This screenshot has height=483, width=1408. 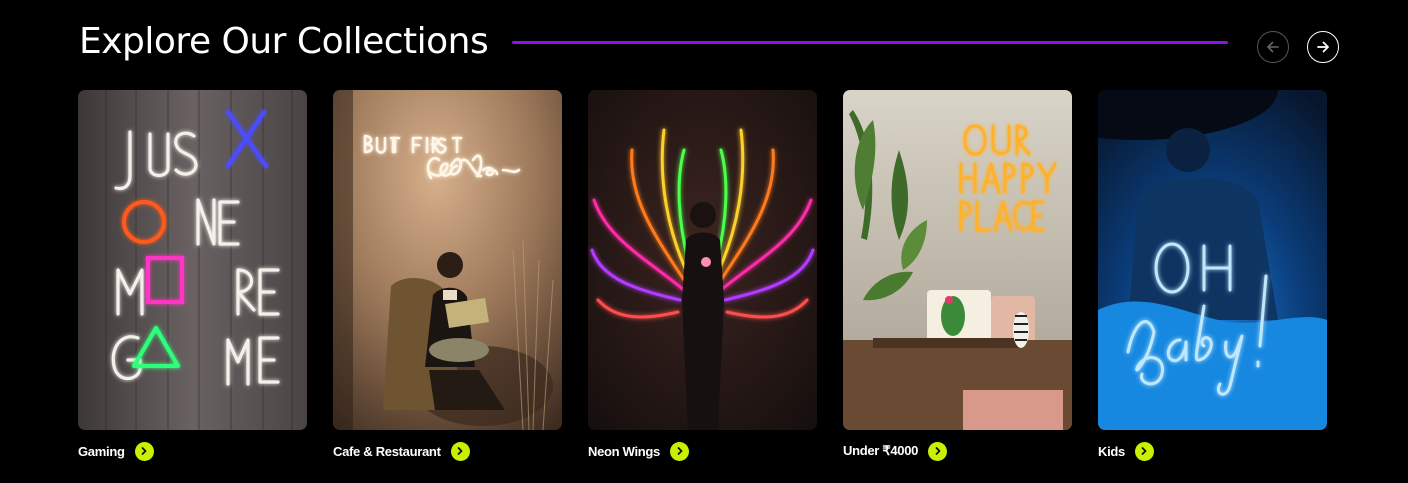 I want to click on collection-card-under-4000: Under ₹4000, so click(x=957, y=275).